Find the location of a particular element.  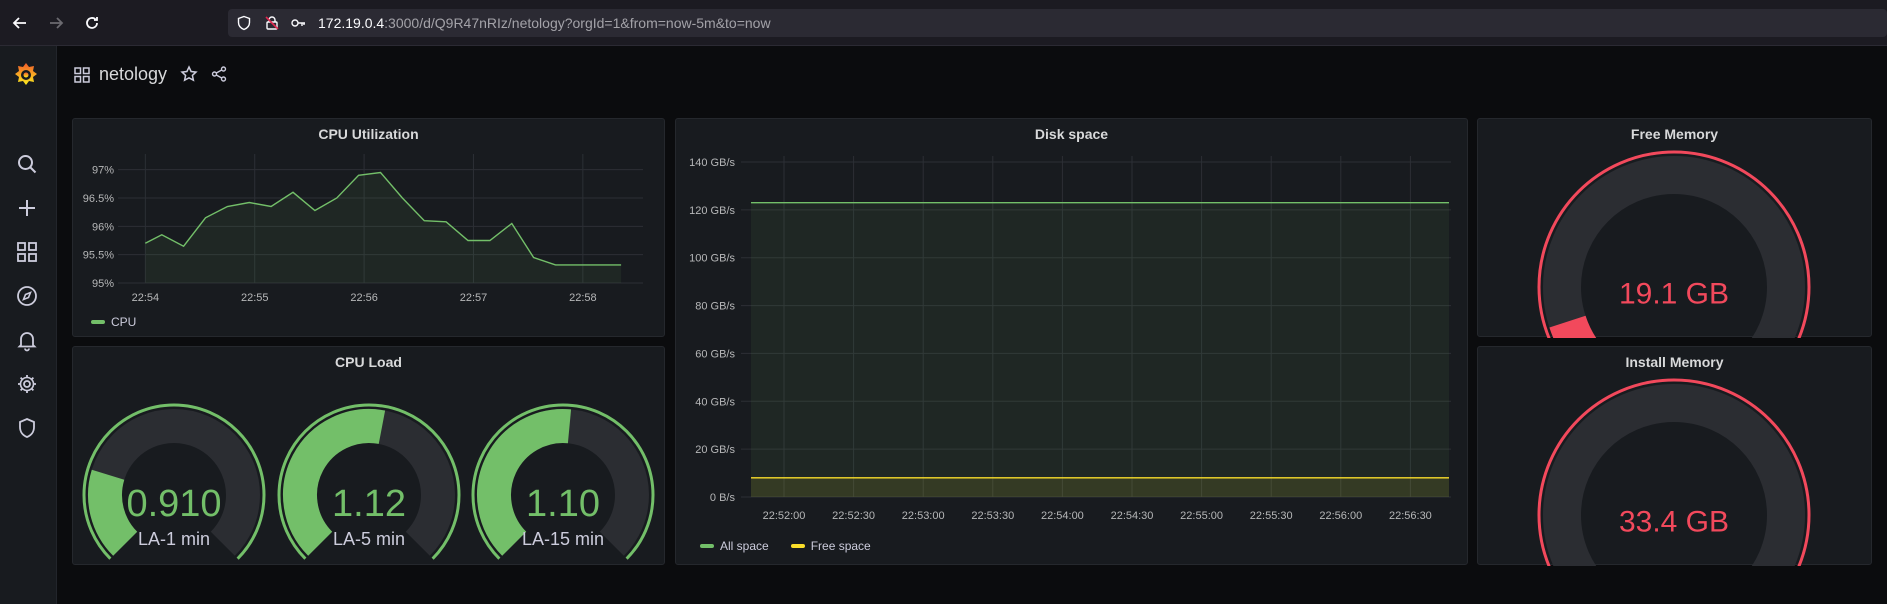

reload-icon is located at coordinates (92, 23).